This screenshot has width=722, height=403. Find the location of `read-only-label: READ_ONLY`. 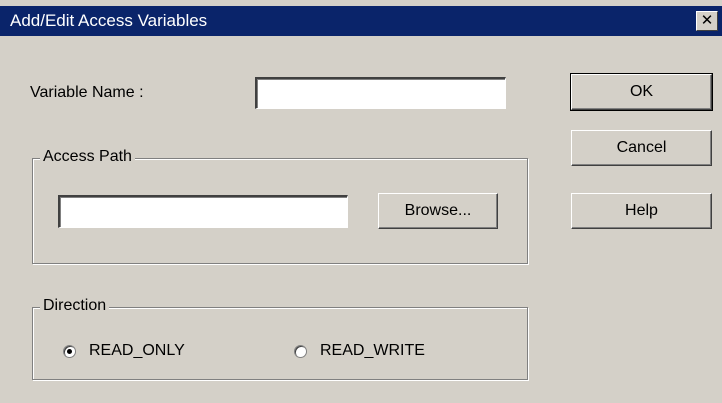

read-only-label: READ_ONLY is located at coordinates (137, 351).